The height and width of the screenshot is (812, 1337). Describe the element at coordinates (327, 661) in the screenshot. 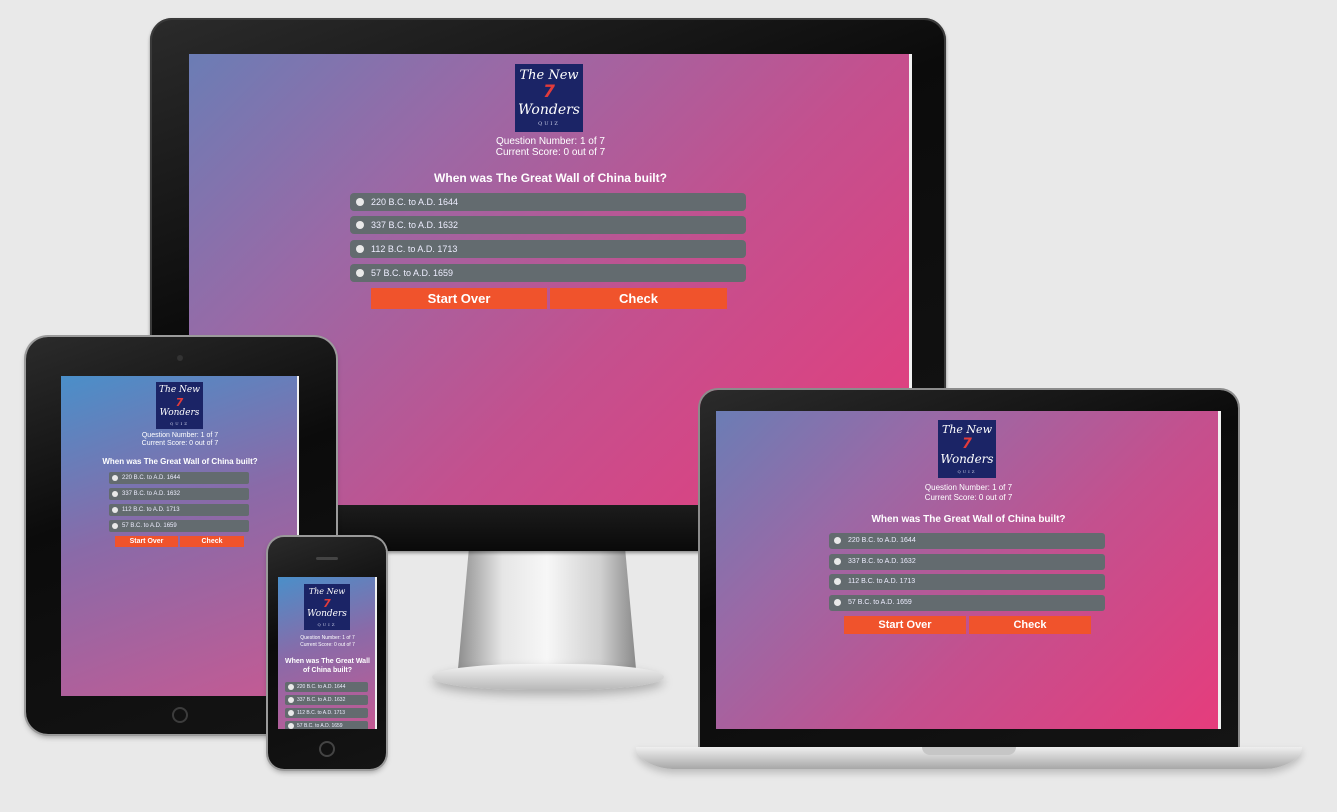

I see `question-text-line-1: When was The Great Wall` at that location.